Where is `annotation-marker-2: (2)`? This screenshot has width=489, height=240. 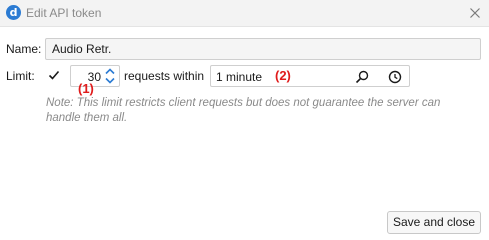
annotation-marker-2: (2) is located at coordinates (283, 75).